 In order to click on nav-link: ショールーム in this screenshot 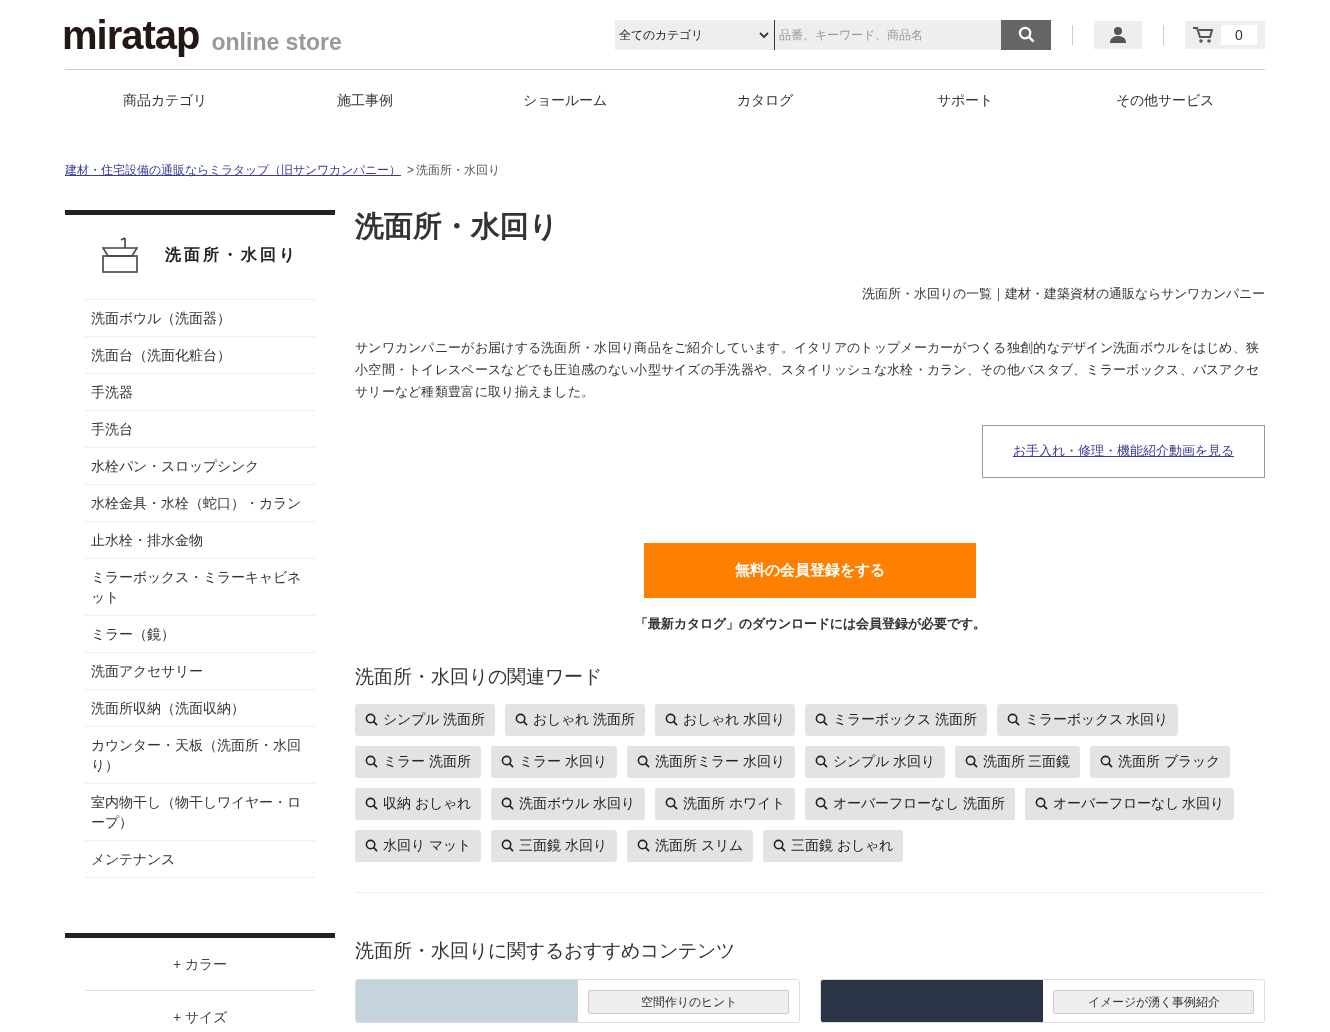, I will do `click(565, 100)`.